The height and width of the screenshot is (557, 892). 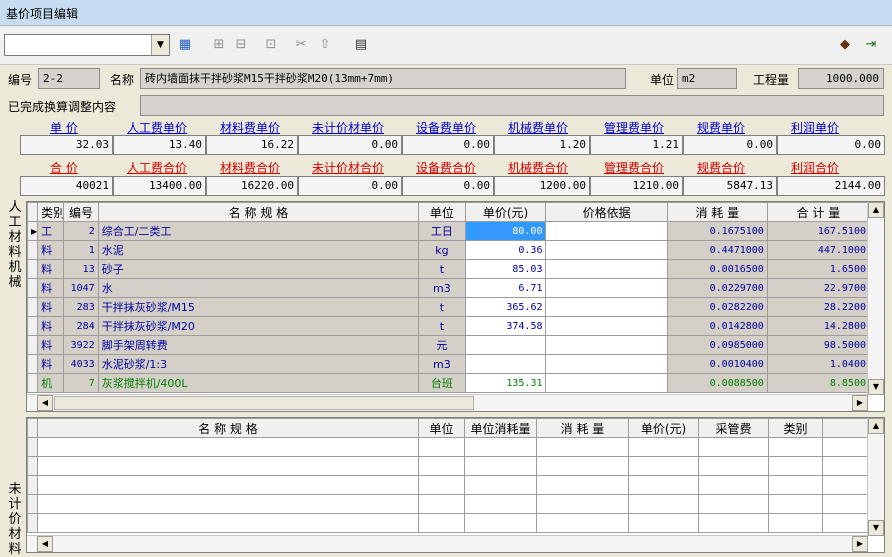 I want to click on unpriced-col-5: 采管费, so click(x=733, y=428).